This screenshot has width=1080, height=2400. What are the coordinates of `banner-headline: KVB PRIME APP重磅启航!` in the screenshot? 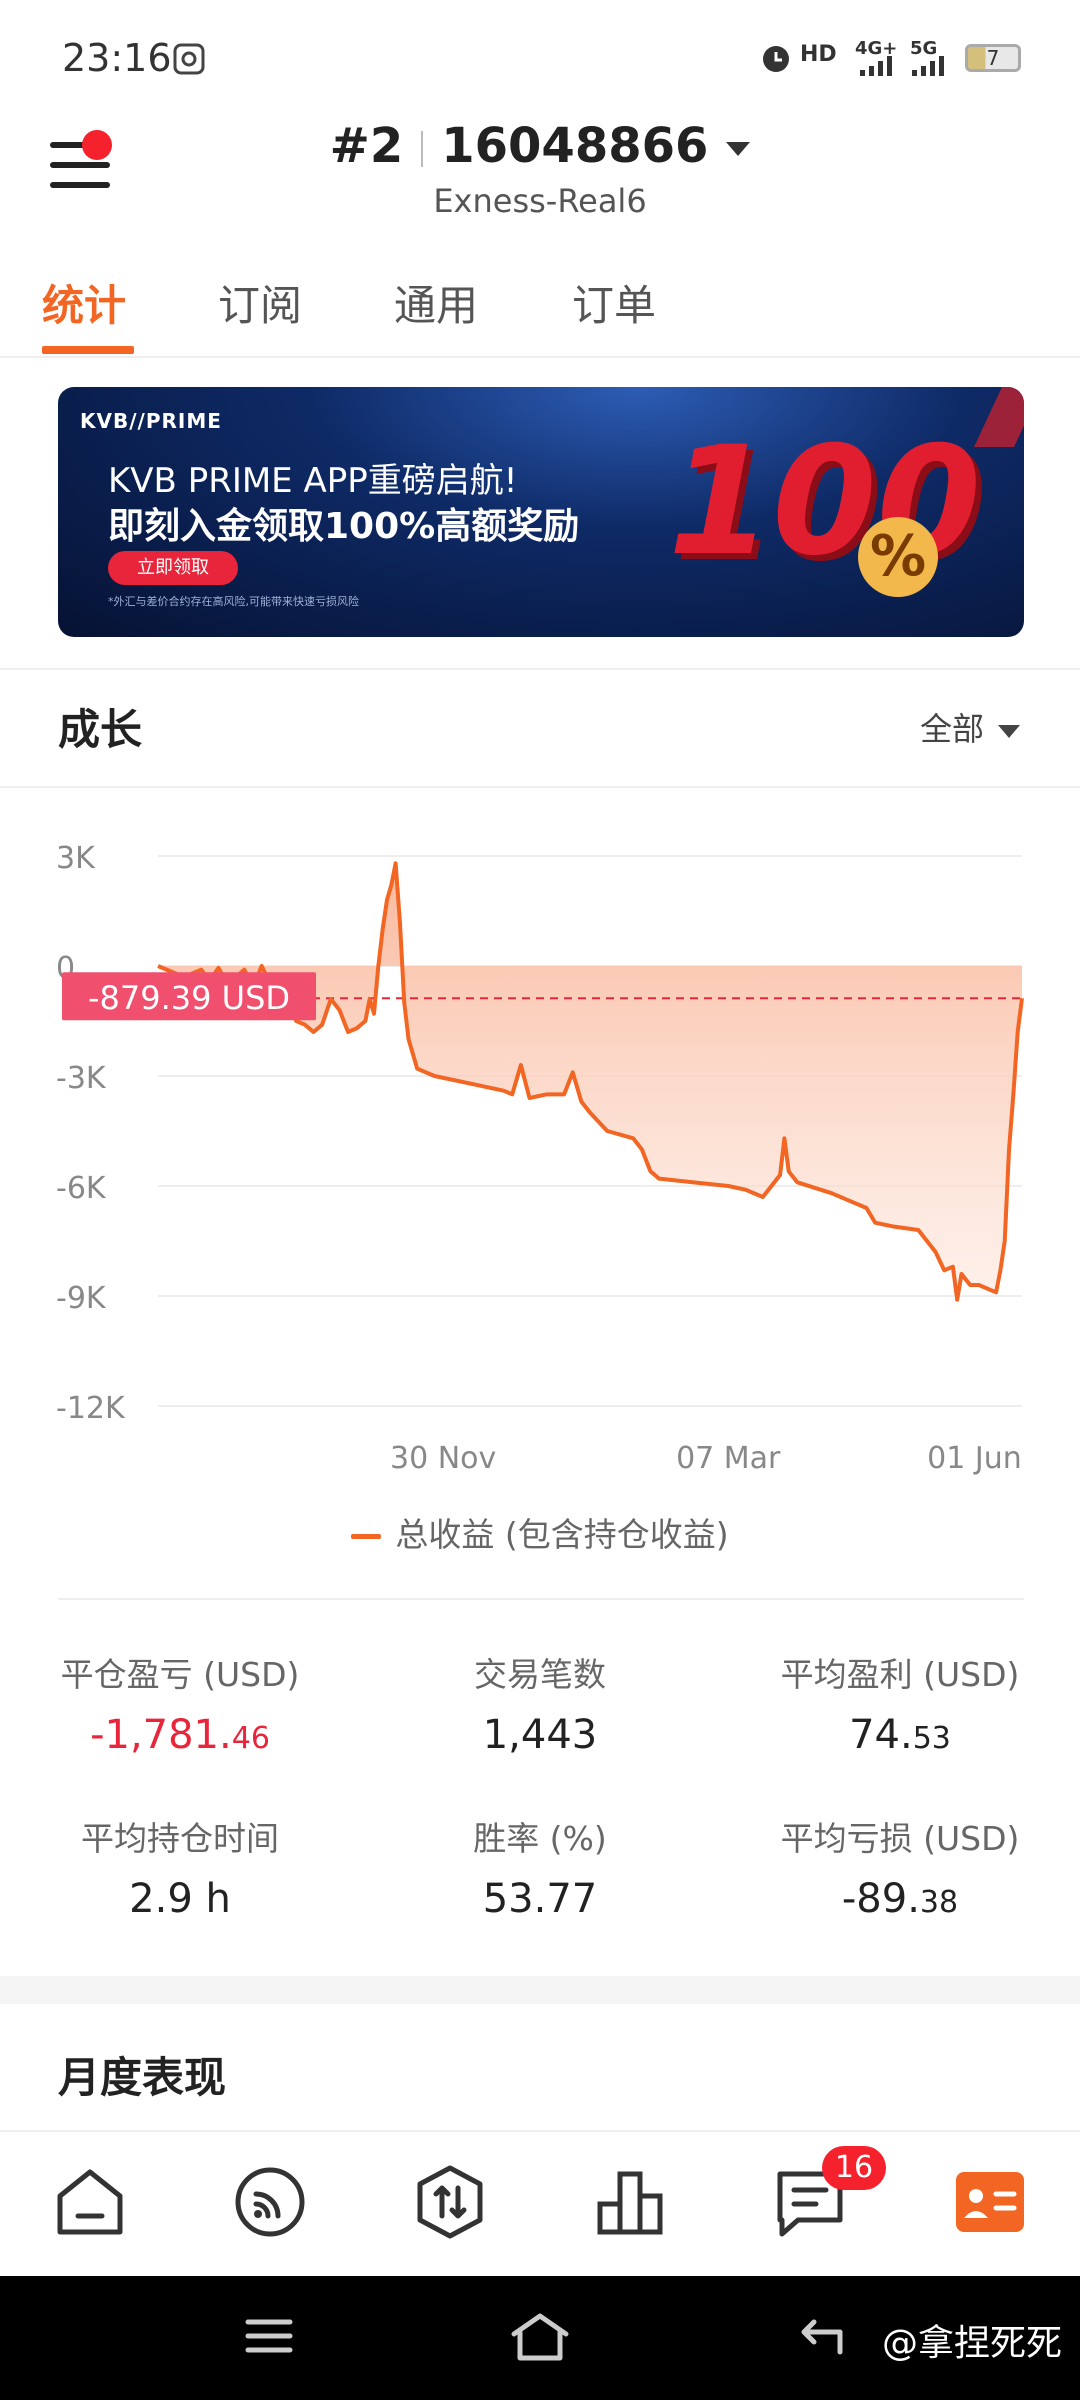 It's located at (313, 481).